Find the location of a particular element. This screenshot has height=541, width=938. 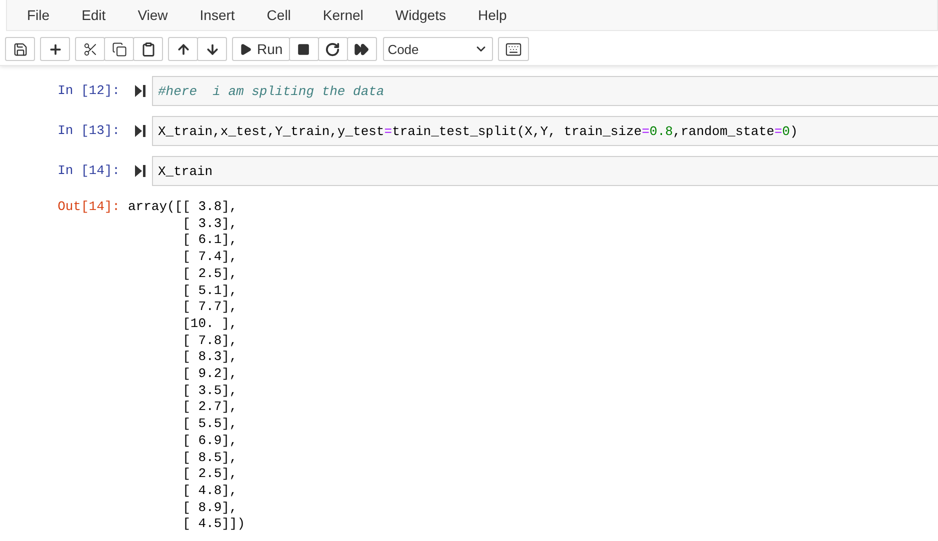

restart-button is located at coordinates (333, 49).